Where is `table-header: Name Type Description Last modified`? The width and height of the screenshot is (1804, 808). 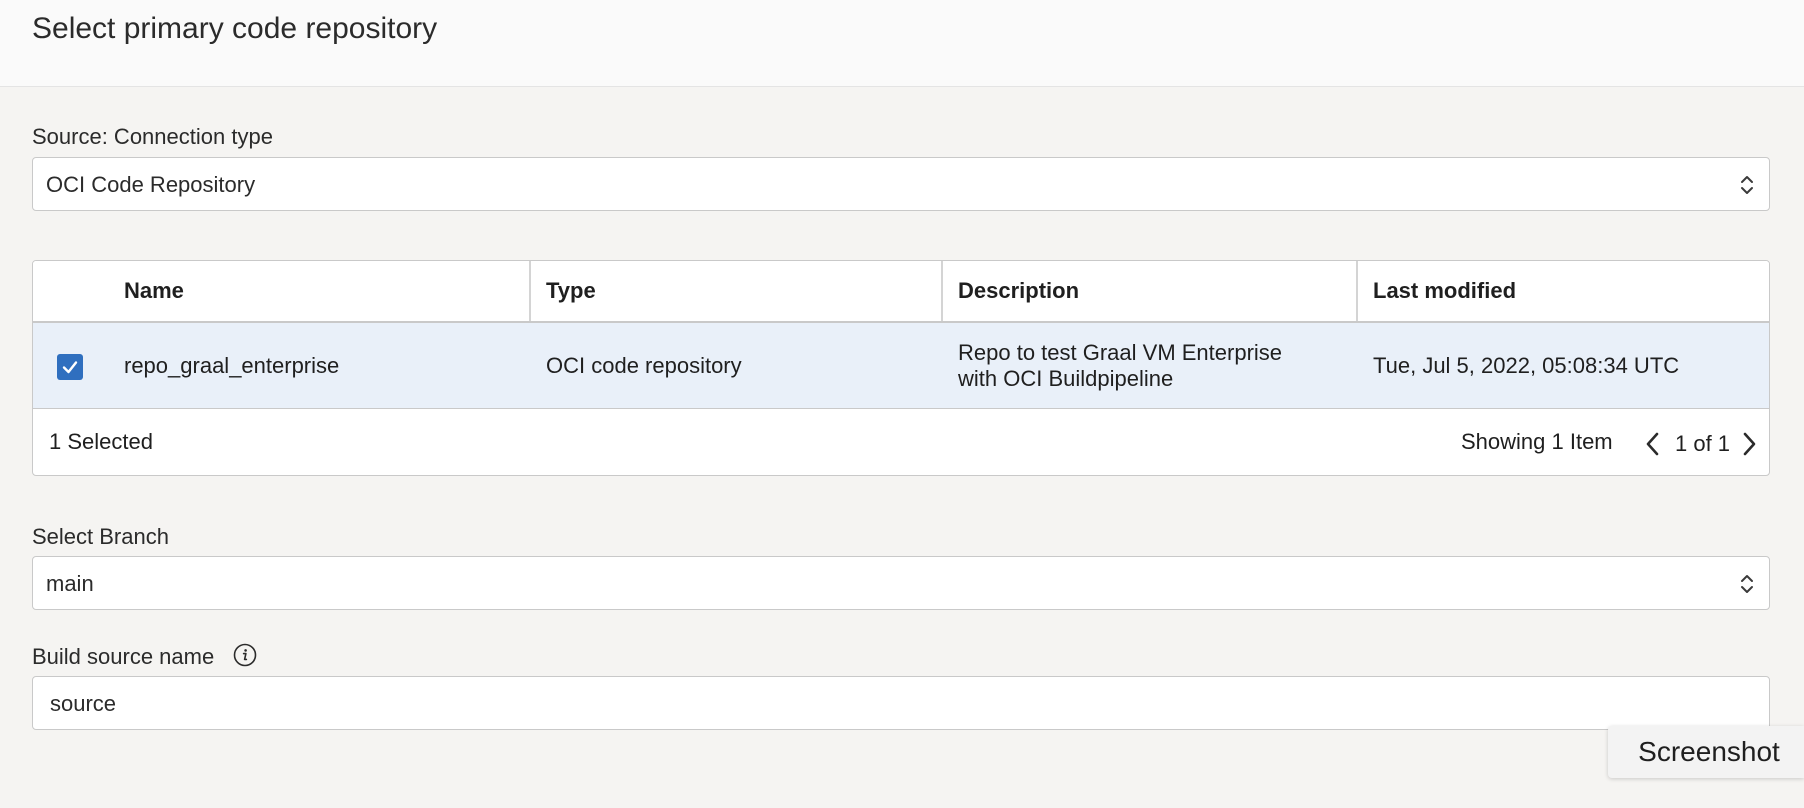
table-header: Name Type Description Last modified is located at coordinates (901, 292).